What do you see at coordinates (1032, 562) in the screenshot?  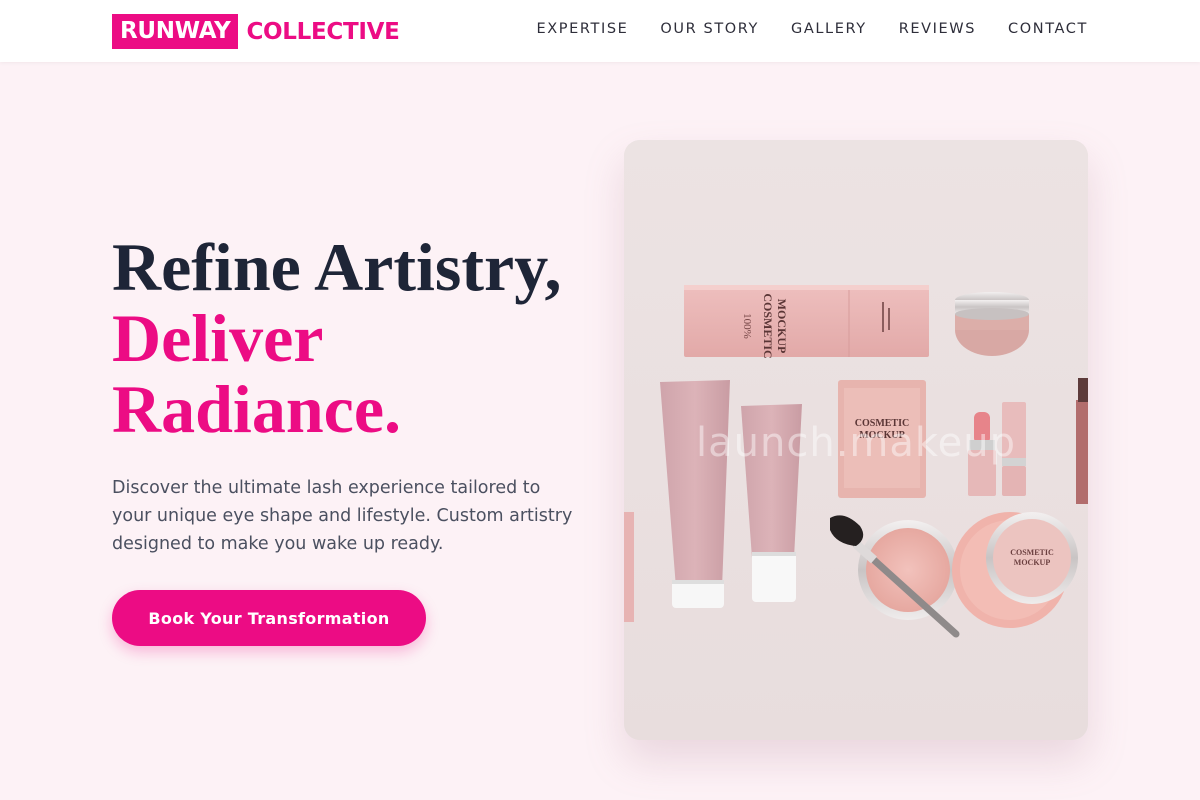 I see `jar-label-line2: MOCKUP` at bounding box center [1032, 562].